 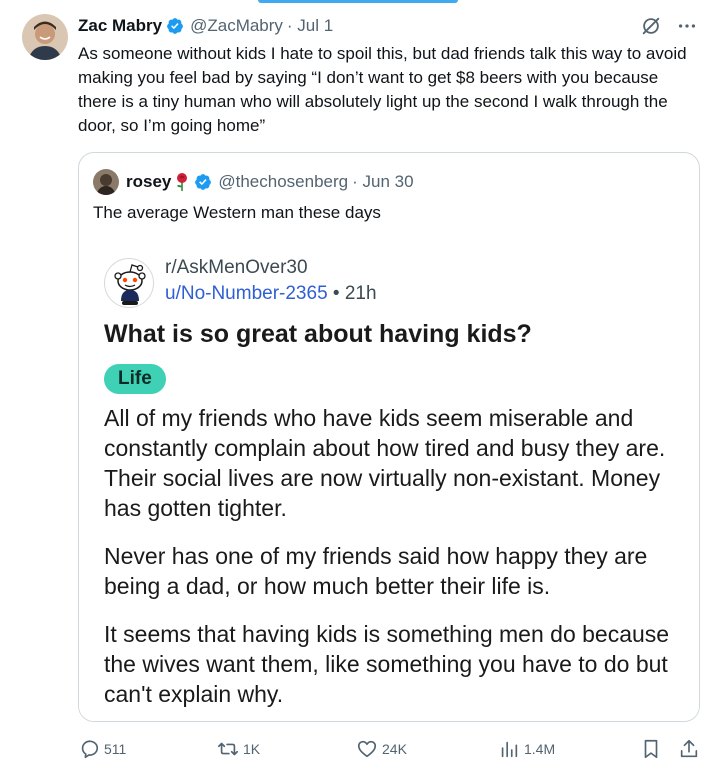 What do you see at coordinates (90, 749) in the screenshot?
I see `reply-icon` at bounding box center [90, 749].